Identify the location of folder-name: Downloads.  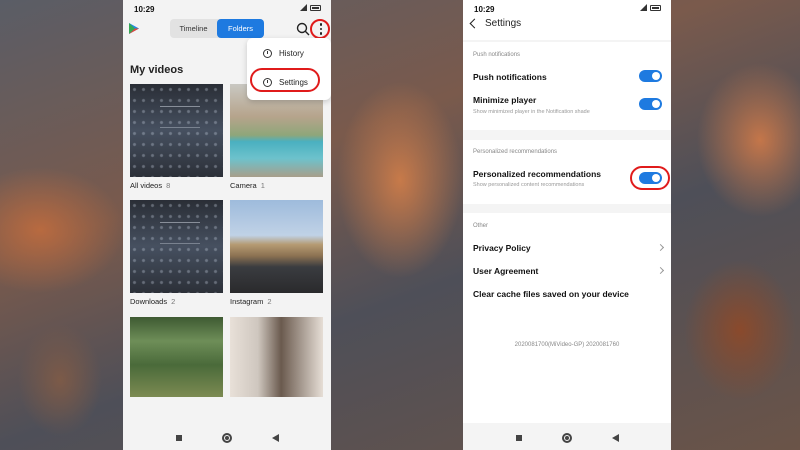
(149, 301).